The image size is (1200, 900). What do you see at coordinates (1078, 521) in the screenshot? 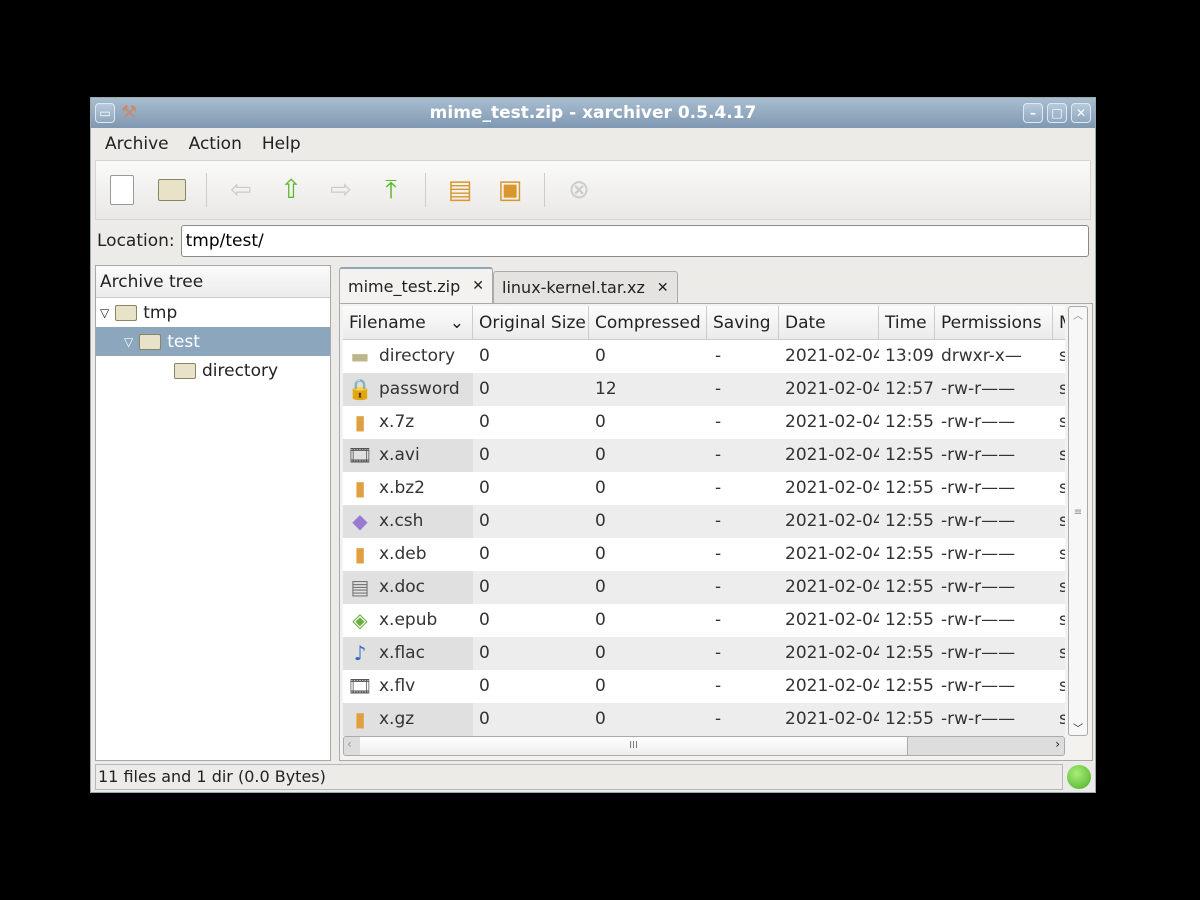
I see `vertical-scrollbar: ︿ ≡ ﹀` at bounding box center [1078, 521].